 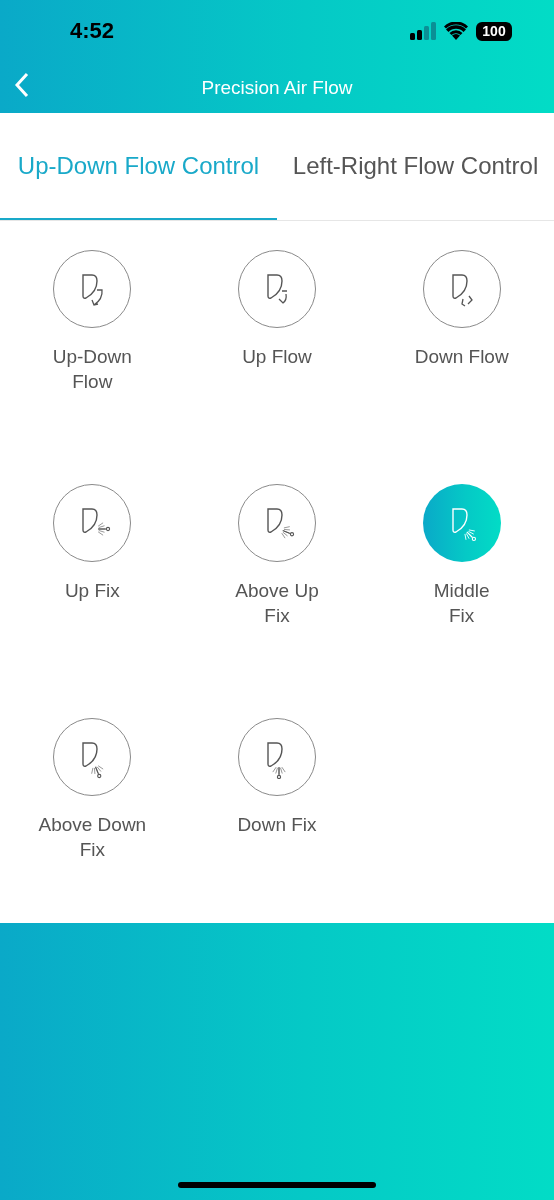 What do you see at coordinates (277, 87) in the screenshot?
I see `page-title: Precision Air Flow` at bounding box center [277, 87].